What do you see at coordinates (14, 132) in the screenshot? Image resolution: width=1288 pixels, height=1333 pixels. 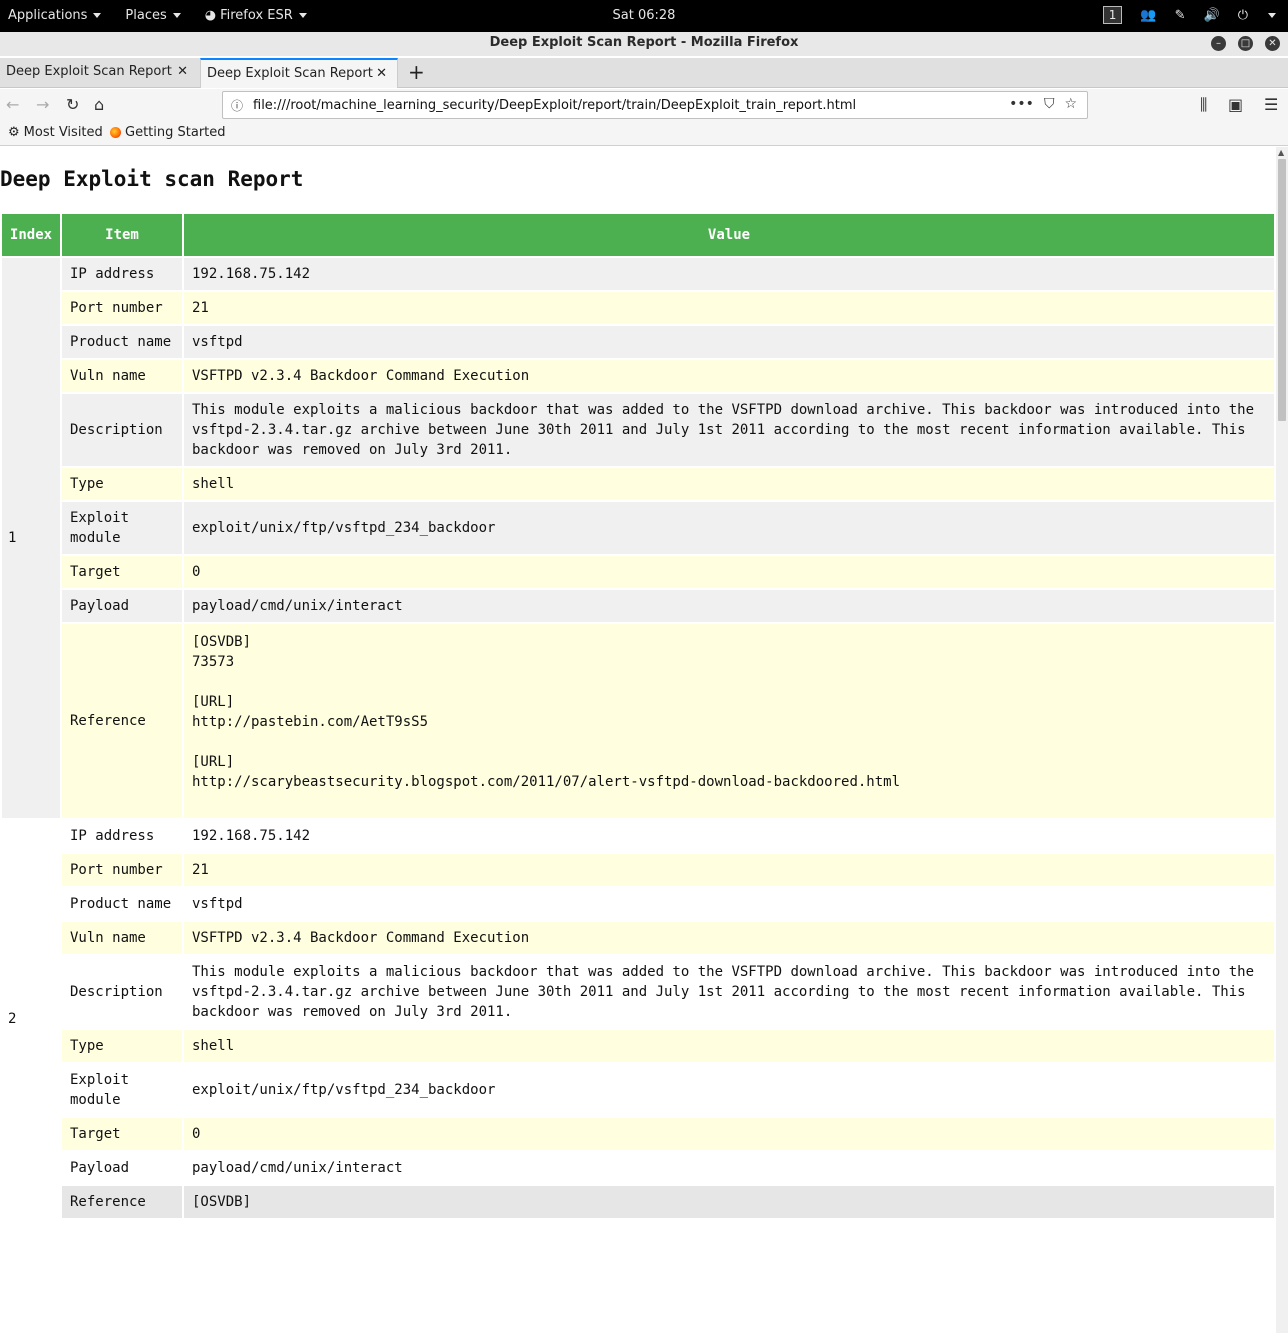 I see `gear-icon: ⚙` at bounding box center [14, 132].